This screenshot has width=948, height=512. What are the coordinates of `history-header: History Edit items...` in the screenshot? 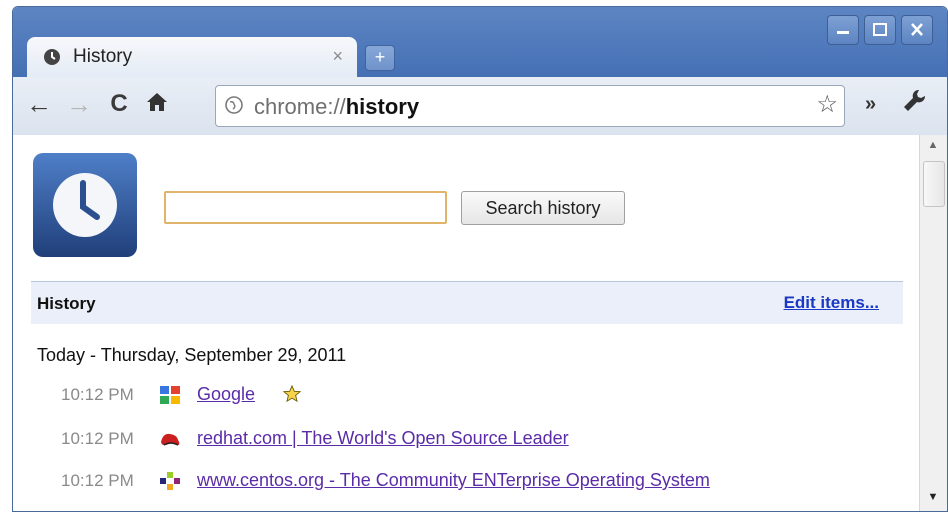 It's located at (467, 302).